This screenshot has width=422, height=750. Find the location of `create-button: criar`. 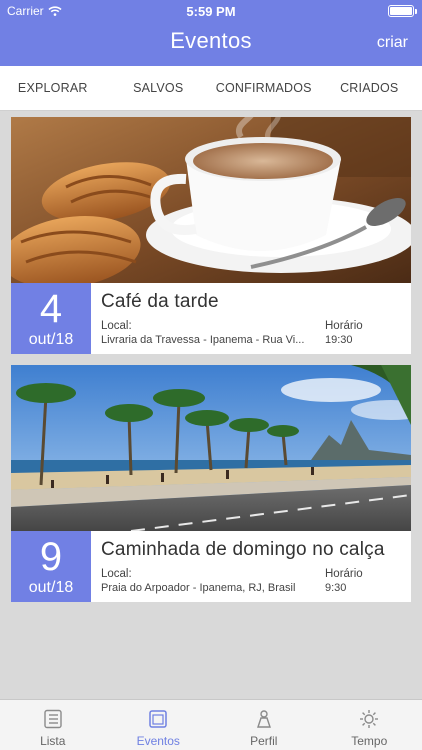

create-button: criar is located at coordinates (392, 43).